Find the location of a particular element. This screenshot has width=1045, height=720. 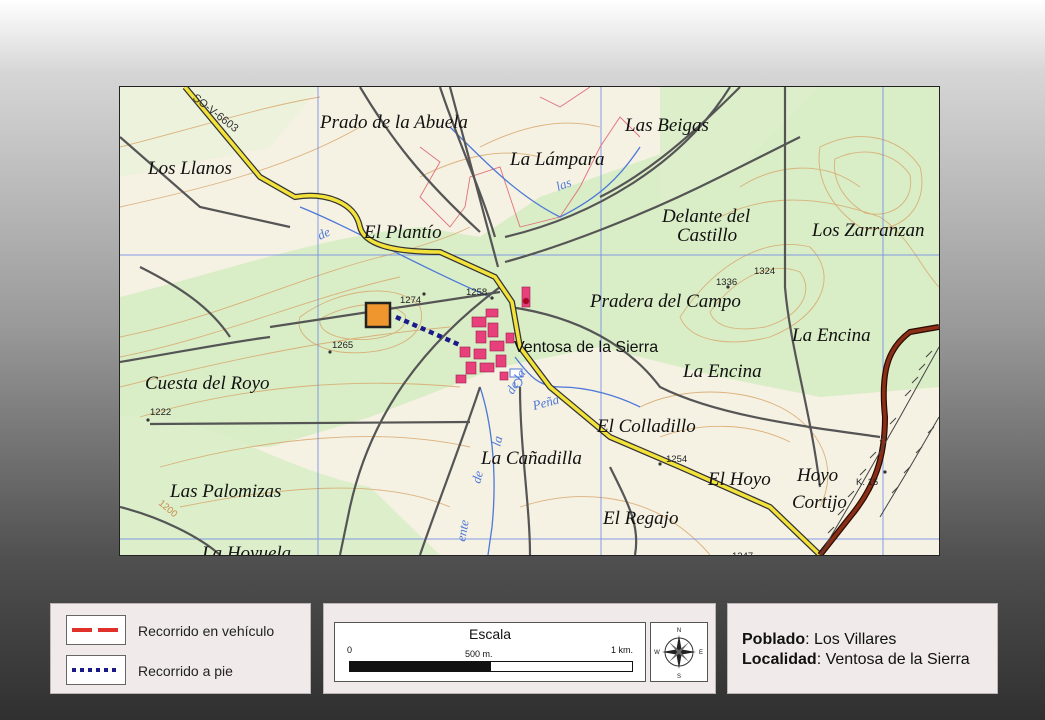

localidad-line: Localidad: Ventosa de la Sierra is located at coordinates (856, 659).